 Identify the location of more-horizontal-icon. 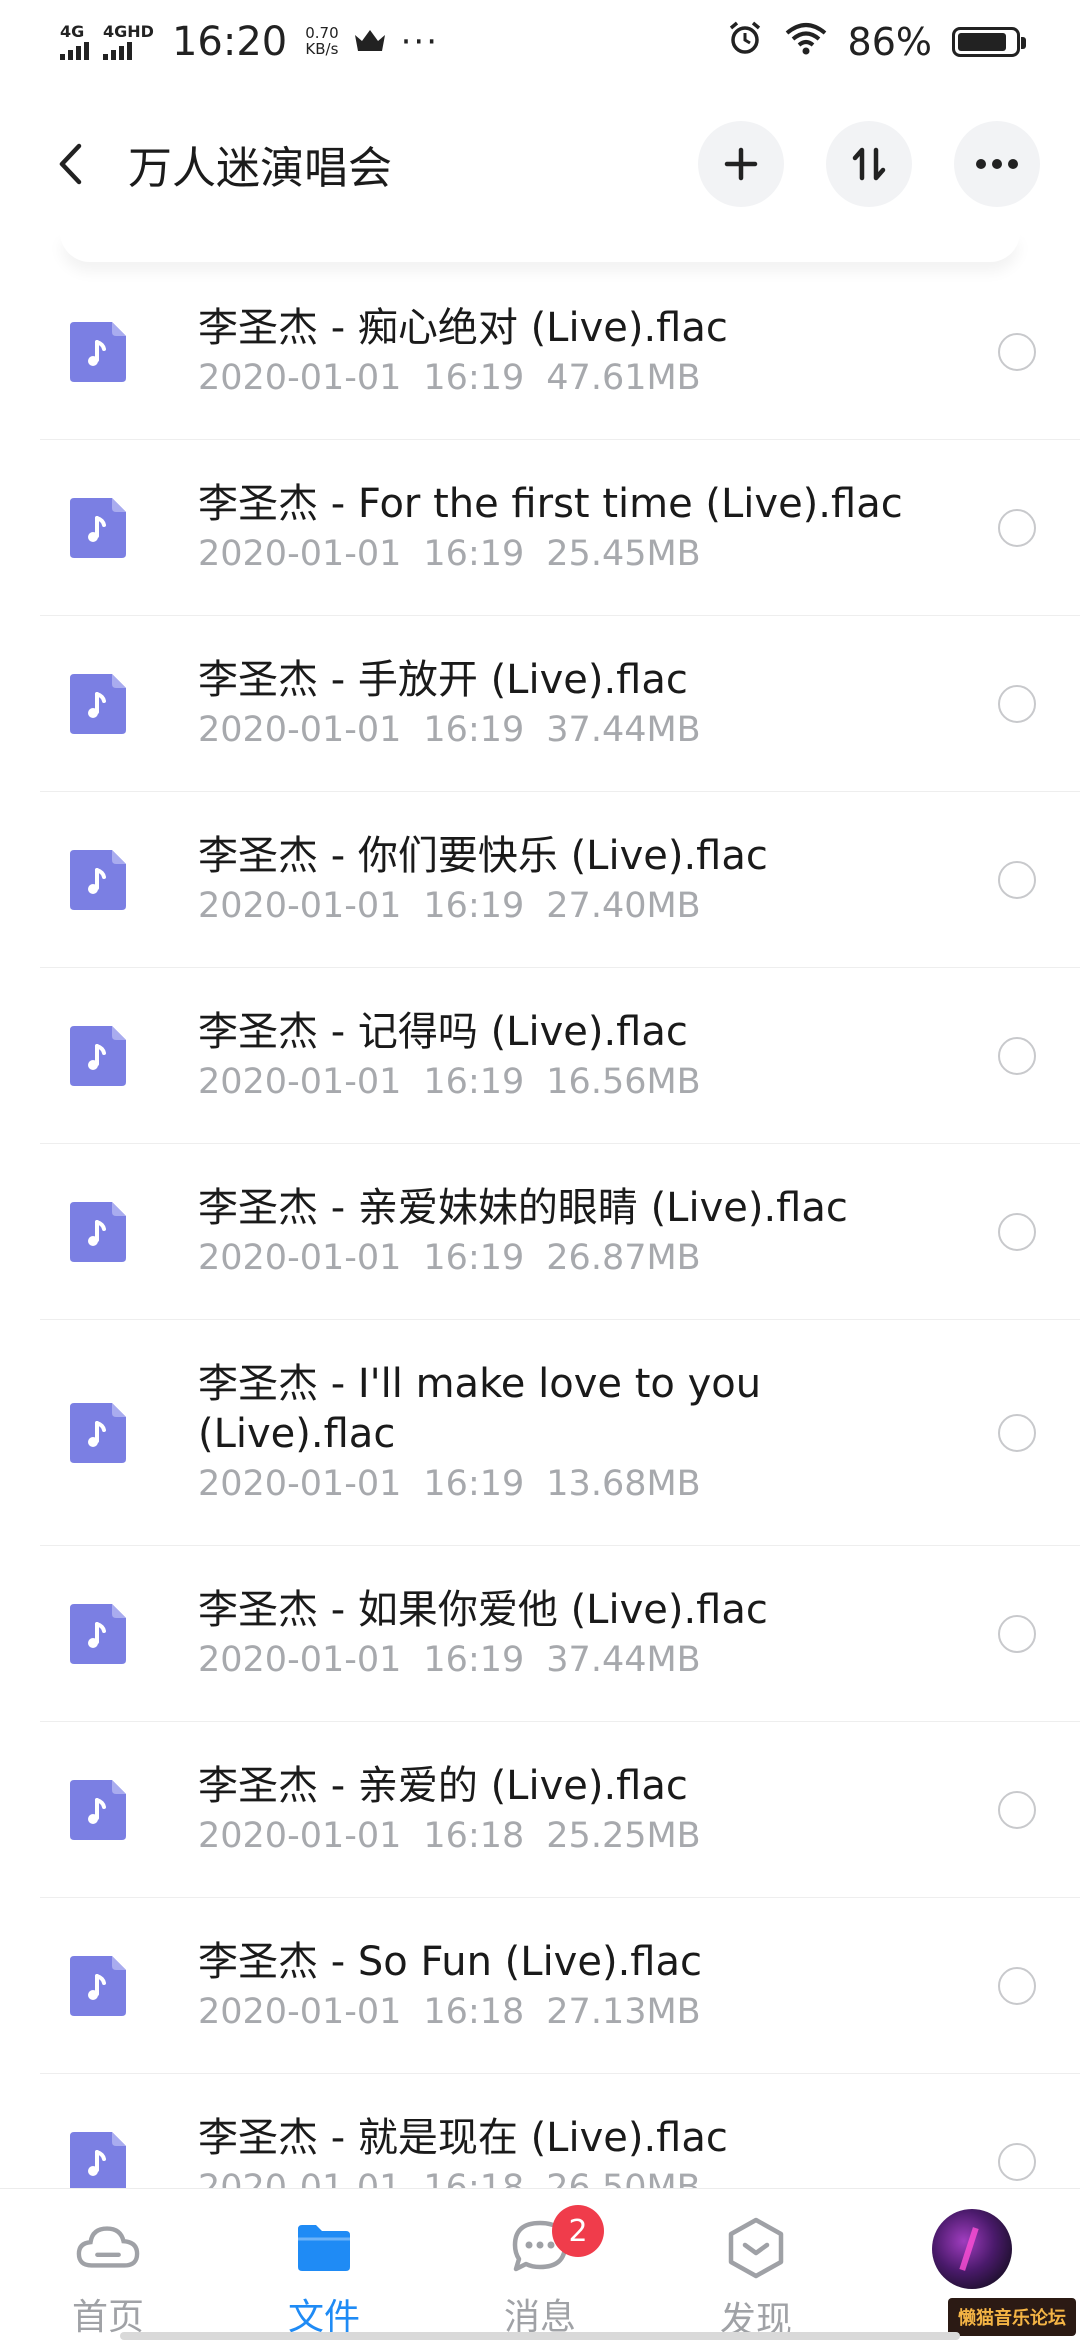
(997, 164).